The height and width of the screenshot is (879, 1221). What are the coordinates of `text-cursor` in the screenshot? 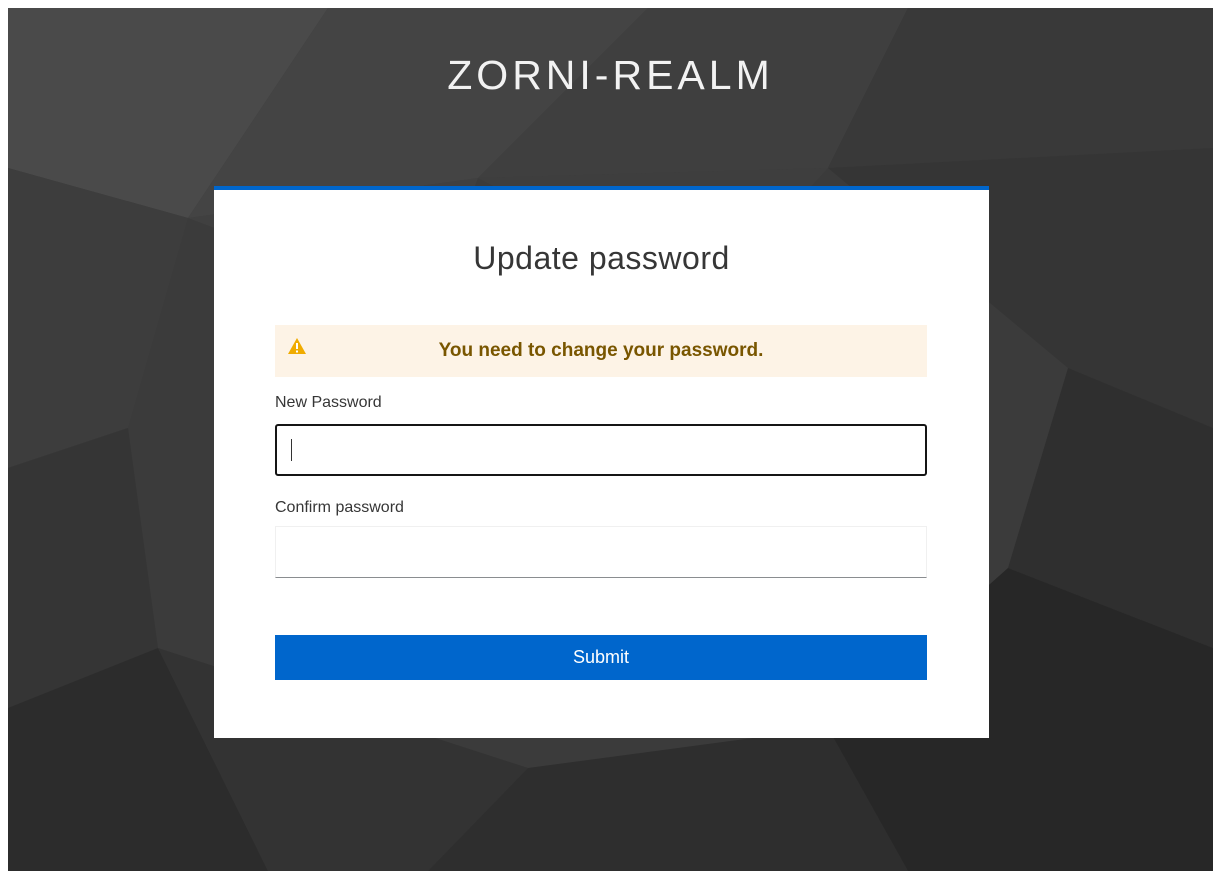 It's located at (291, 450).